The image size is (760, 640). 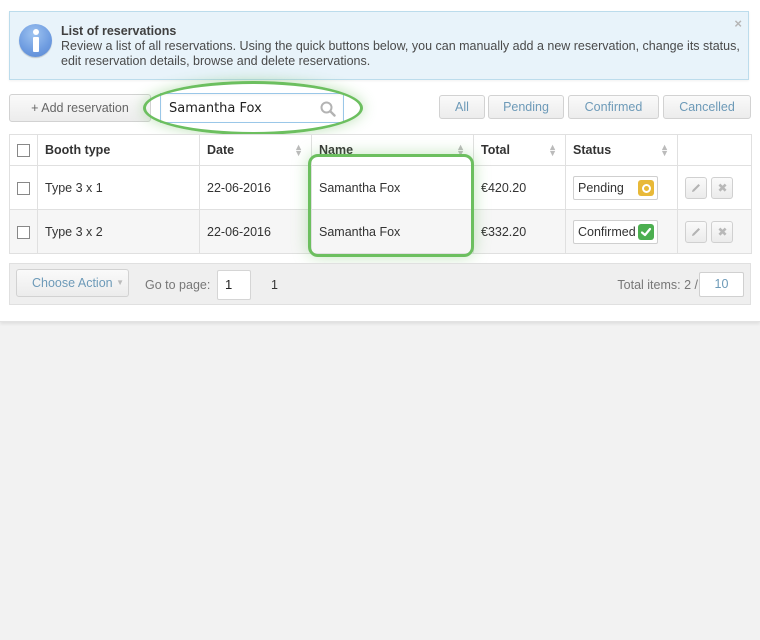 What do you see at coordinates (80, 108) in the screenshot?
I see `add-reservation-button: + Add reservation` at bounding box center [80, 108].